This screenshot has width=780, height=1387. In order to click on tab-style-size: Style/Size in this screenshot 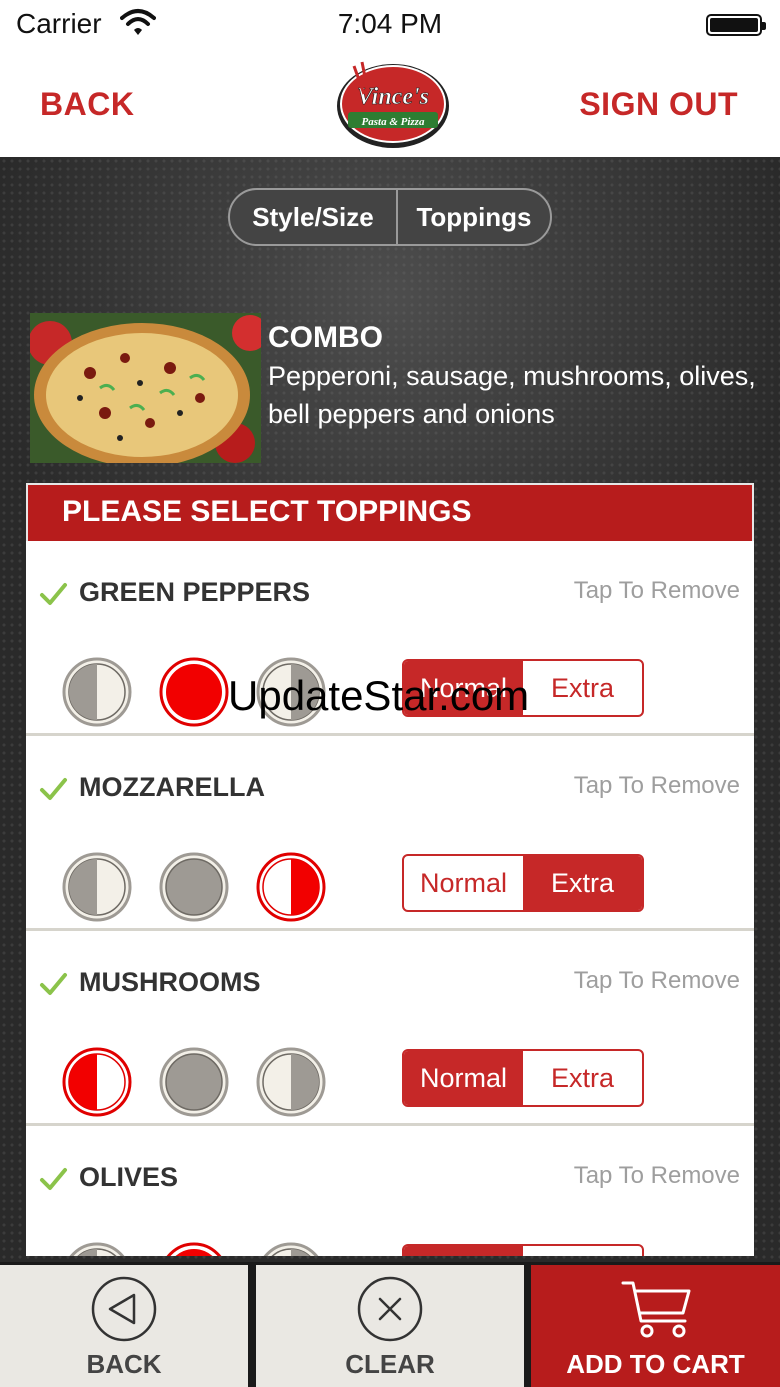, I will do `click(314, 217)`.